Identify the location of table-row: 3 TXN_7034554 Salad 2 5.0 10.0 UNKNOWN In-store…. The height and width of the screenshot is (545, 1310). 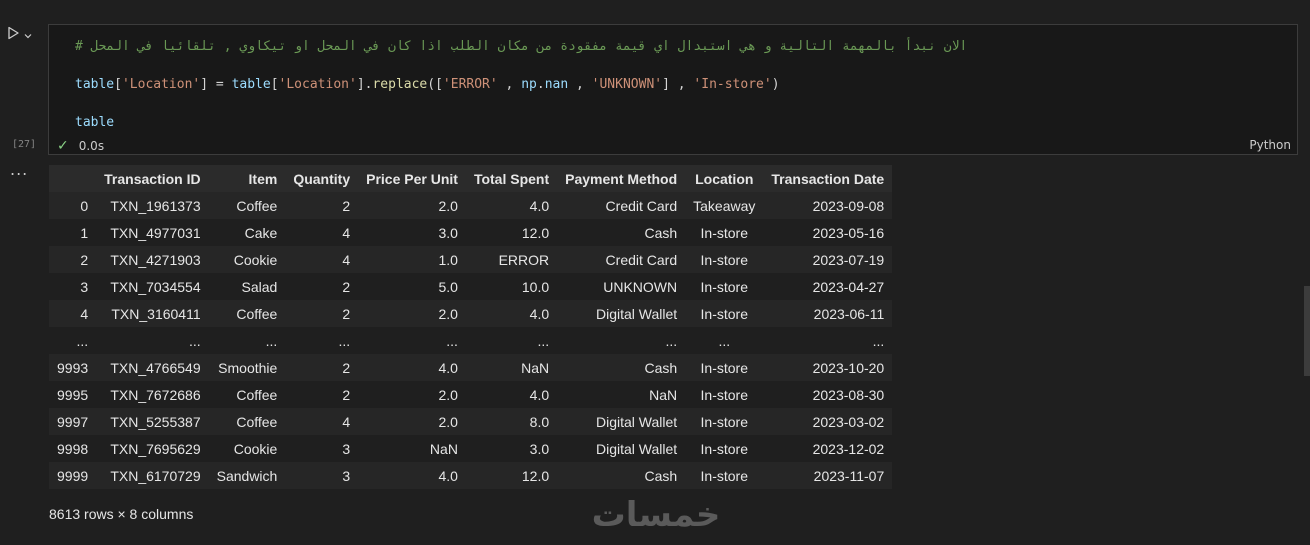
(471, 286).